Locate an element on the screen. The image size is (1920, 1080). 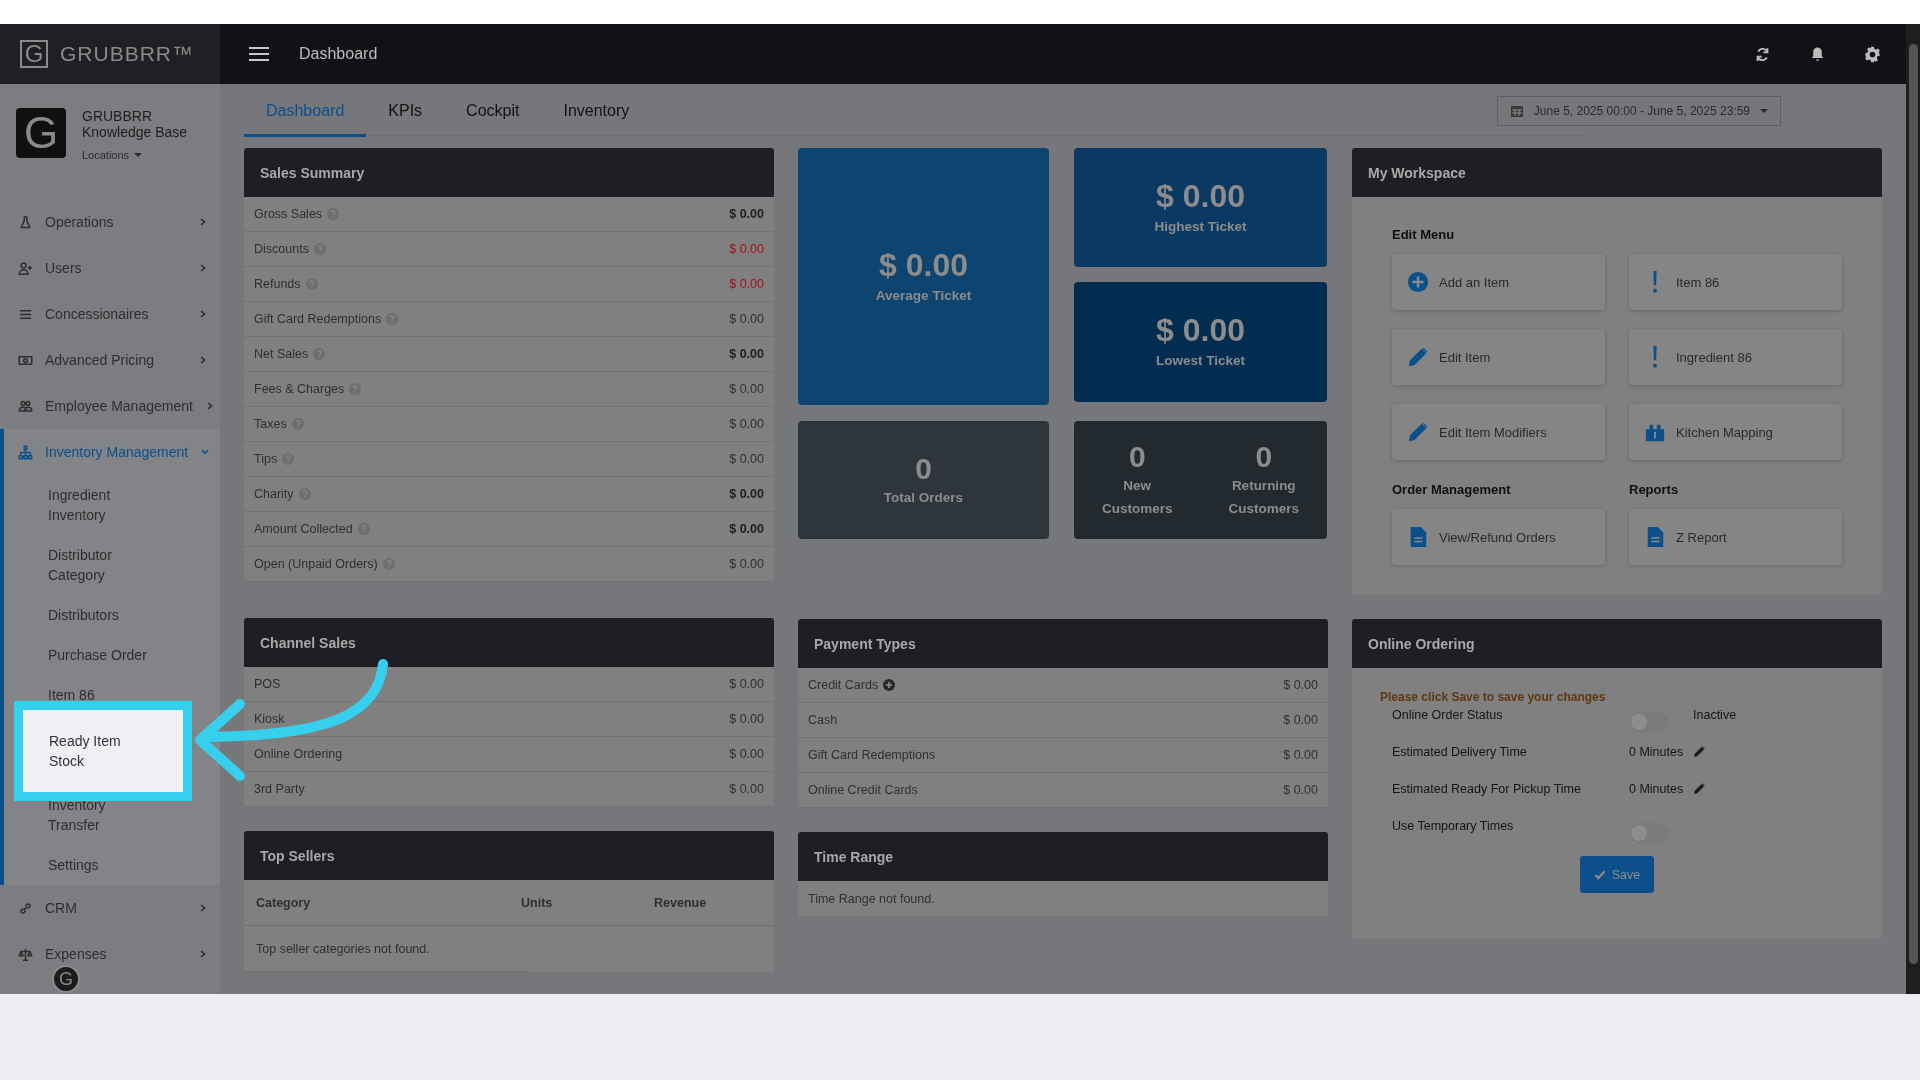
shortcut-button: Kitchen Mapping is located at coordinates (1735, 432).